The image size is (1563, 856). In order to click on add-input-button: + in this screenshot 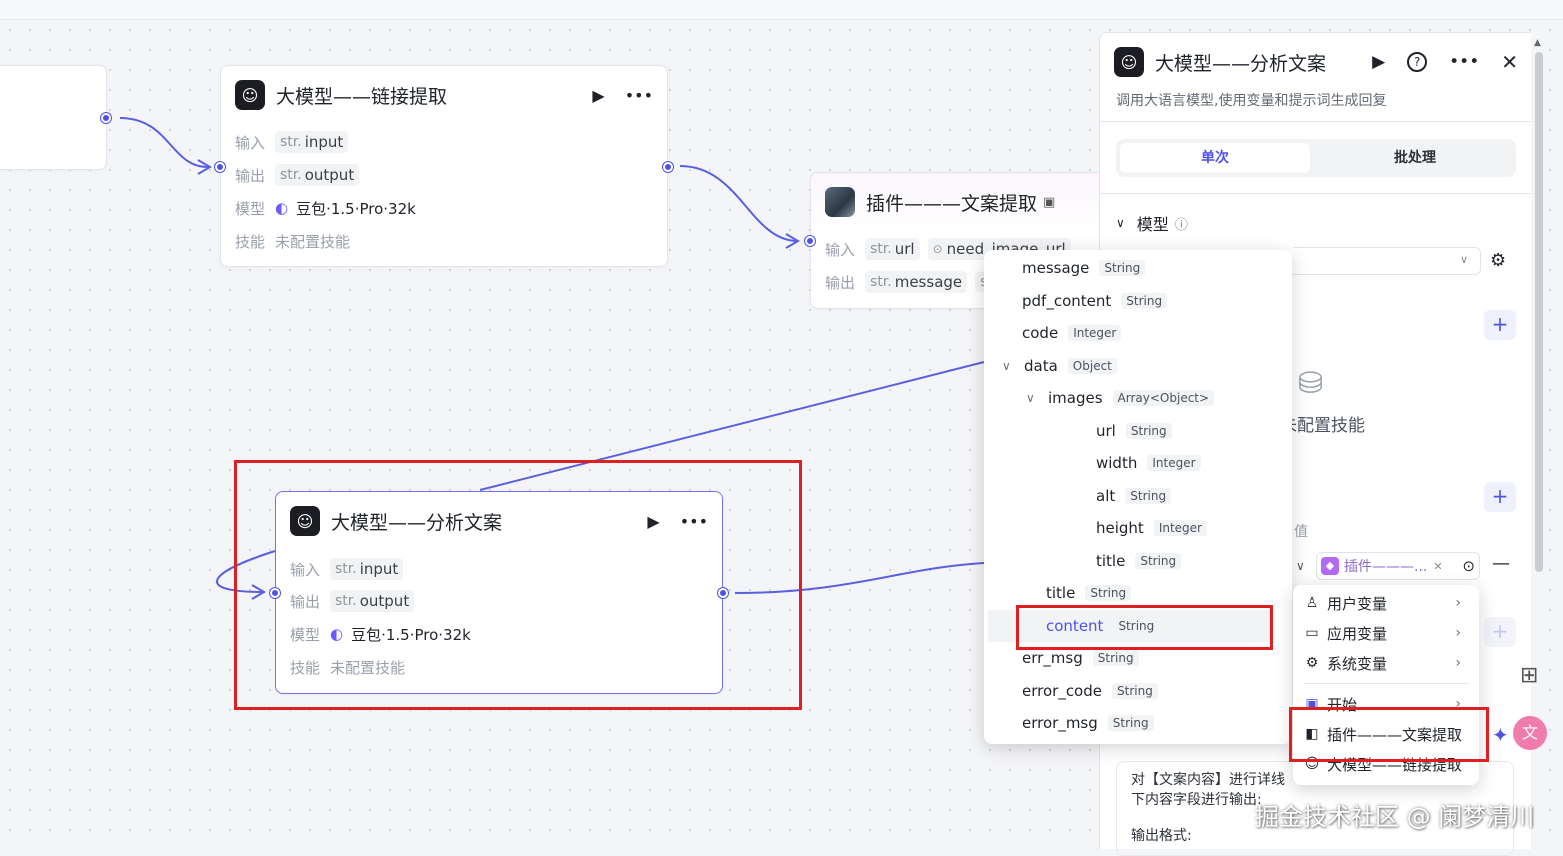, I will do `click(1500, 497)`.